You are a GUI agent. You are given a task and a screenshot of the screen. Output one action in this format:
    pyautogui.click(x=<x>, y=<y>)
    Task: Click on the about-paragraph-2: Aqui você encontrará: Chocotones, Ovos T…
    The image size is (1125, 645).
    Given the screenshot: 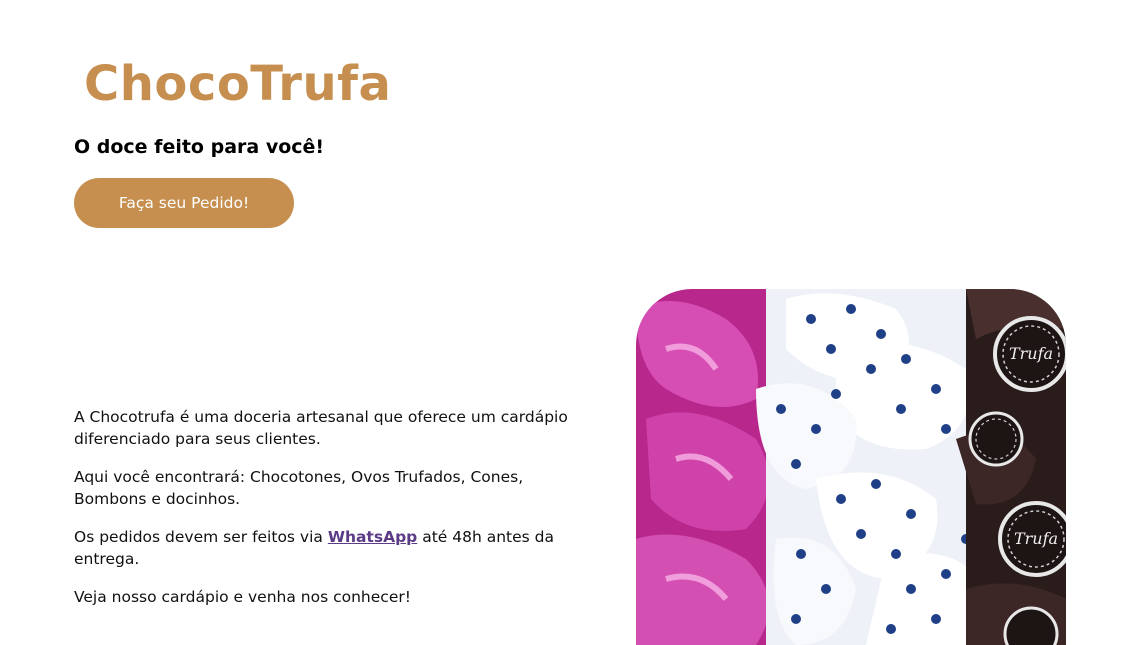 What is the action you would take?
    pyautogui.click(x=299, y=488)
    